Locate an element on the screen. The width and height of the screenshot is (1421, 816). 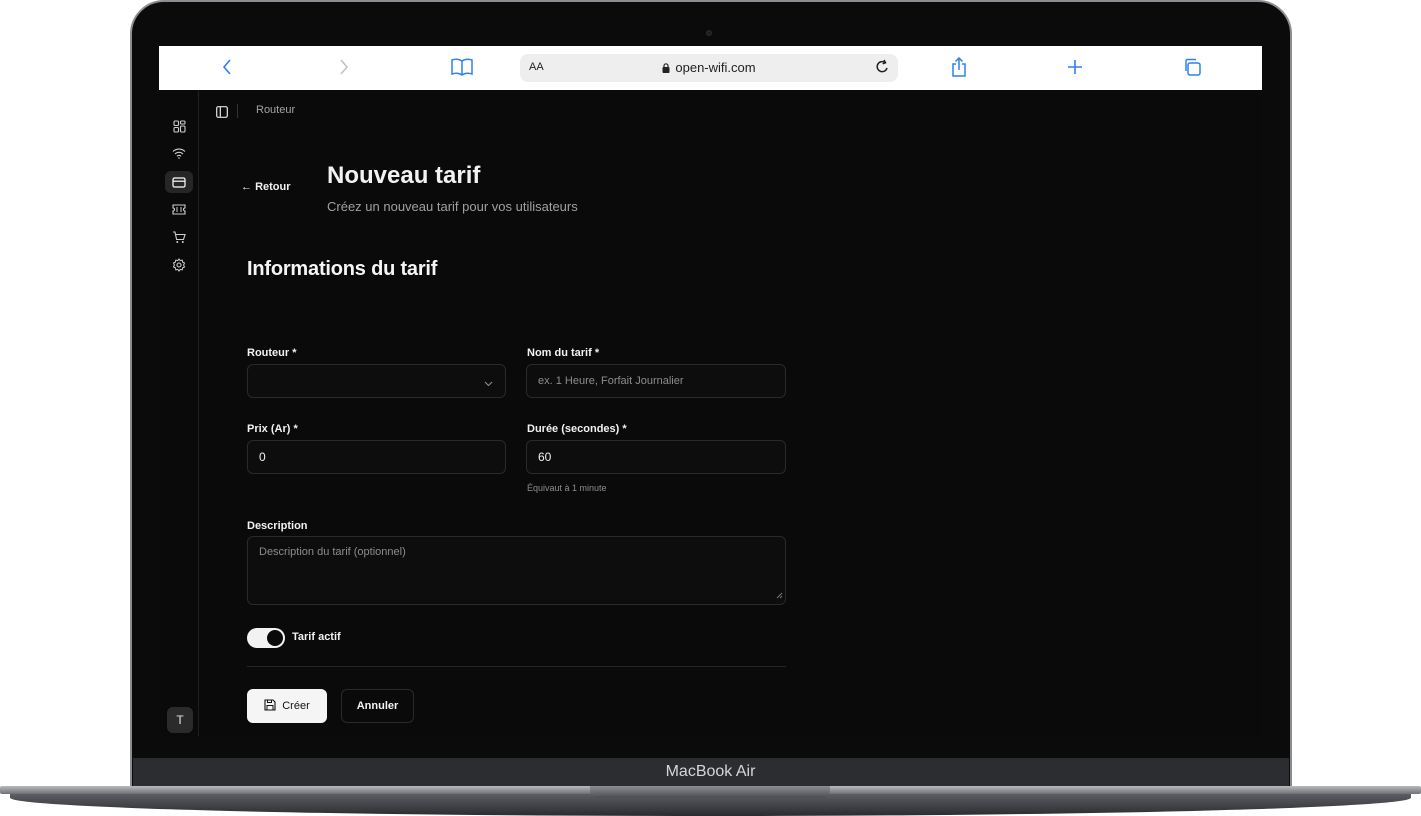
back-label: Retour is located at coordinates (273, 187).